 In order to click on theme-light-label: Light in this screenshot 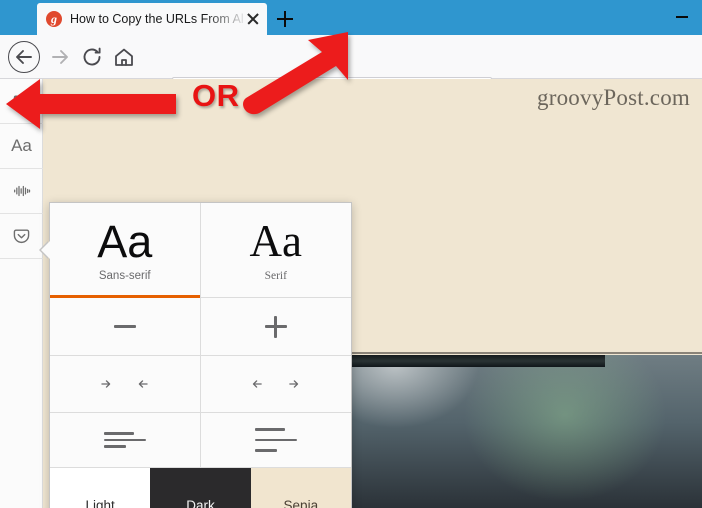, I will do `click(100, 503)`.